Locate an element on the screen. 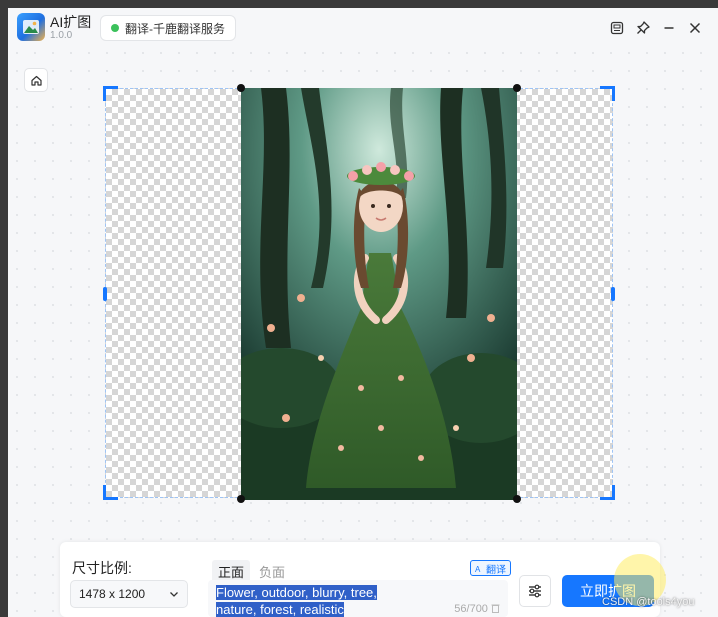 This screenshot has height=617, width=718. prompt-line-1: Flower, outdoor, blurry, tree, is located at coordinates (296, 592).